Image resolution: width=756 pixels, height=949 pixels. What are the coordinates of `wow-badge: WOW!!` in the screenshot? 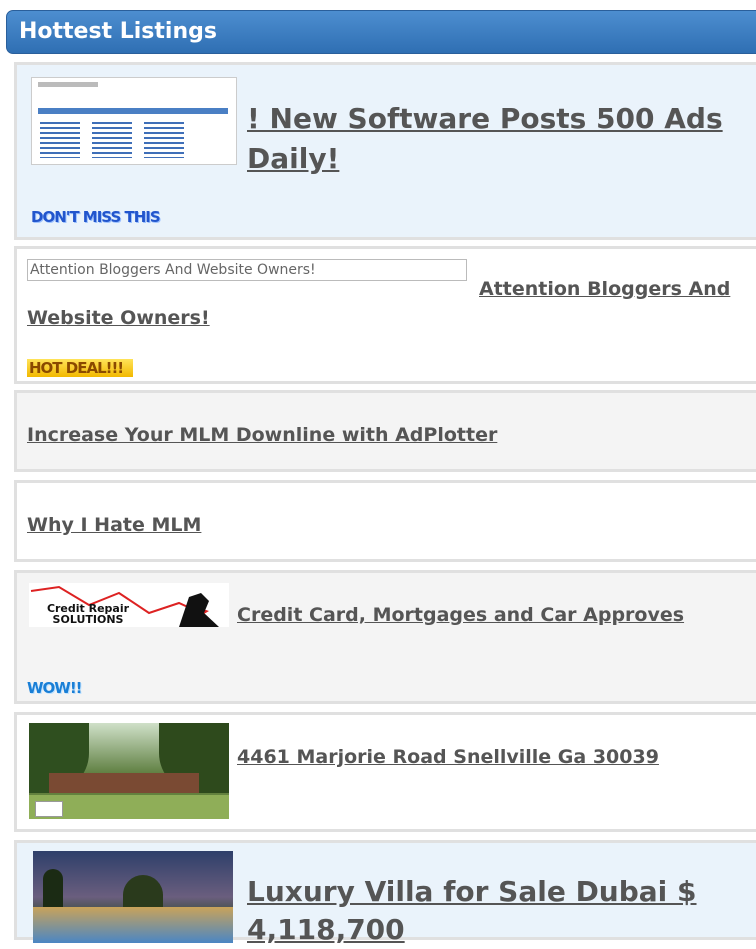 It's located at (55, 688).